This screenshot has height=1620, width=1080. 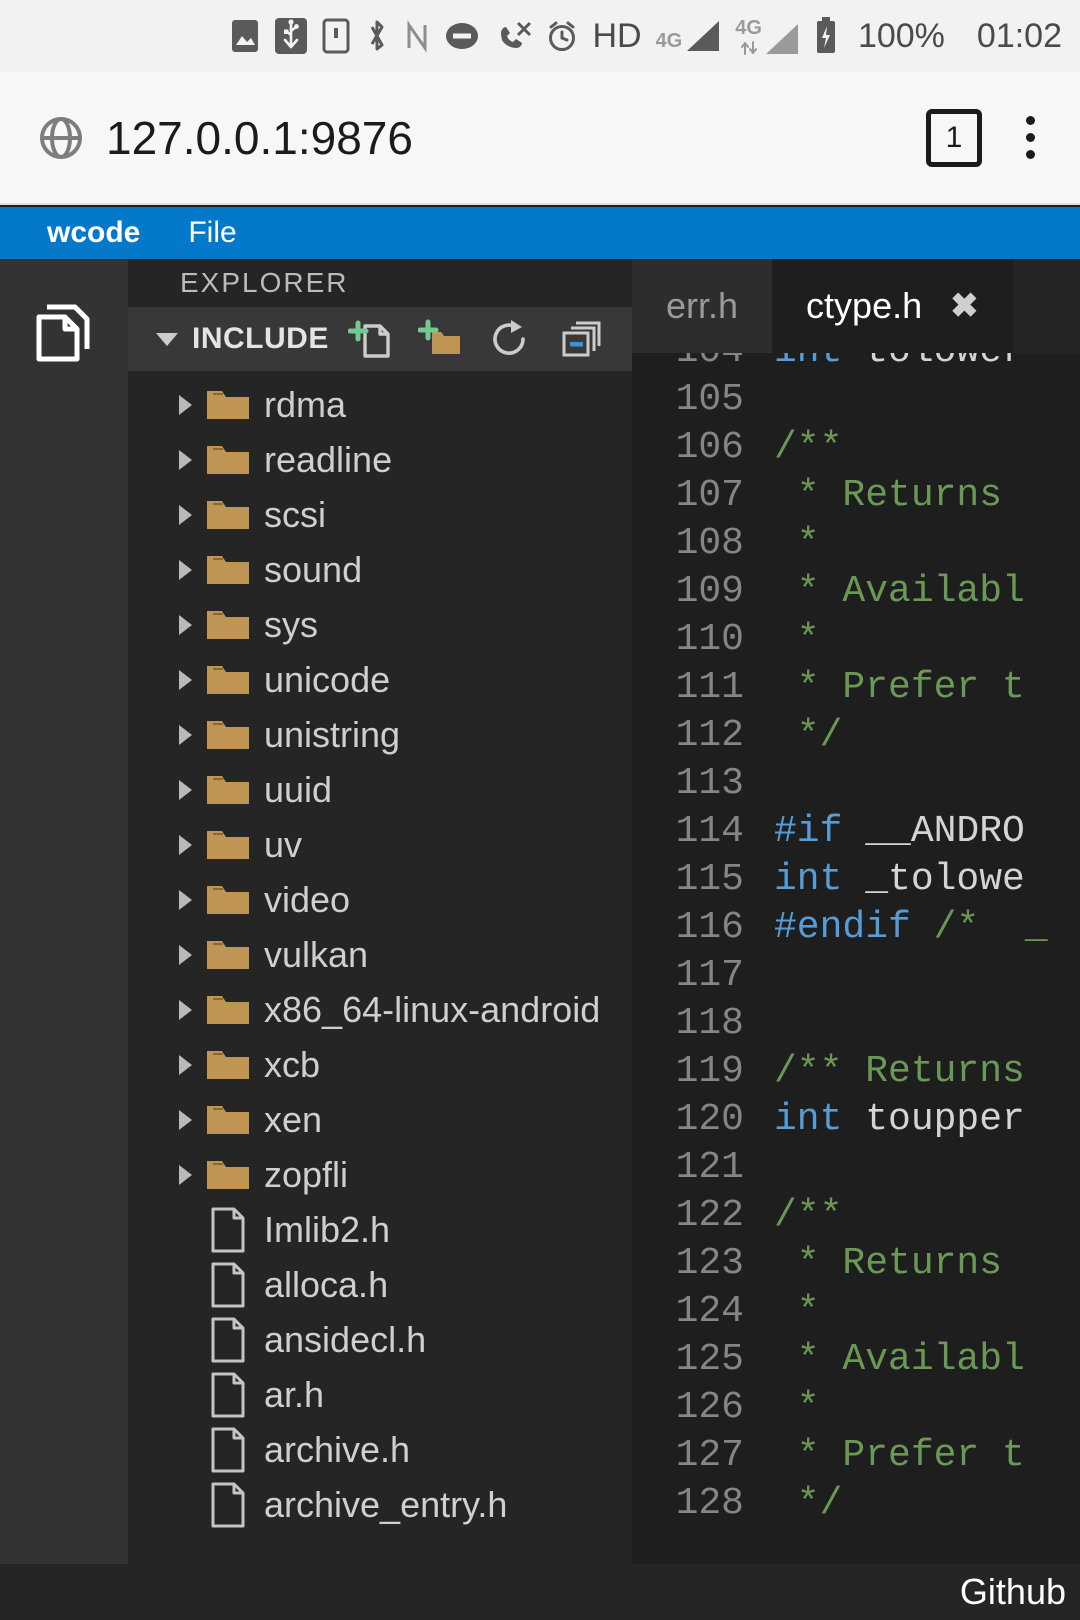 I want to click on code-line: 108 *, so click(x=856, y=543).